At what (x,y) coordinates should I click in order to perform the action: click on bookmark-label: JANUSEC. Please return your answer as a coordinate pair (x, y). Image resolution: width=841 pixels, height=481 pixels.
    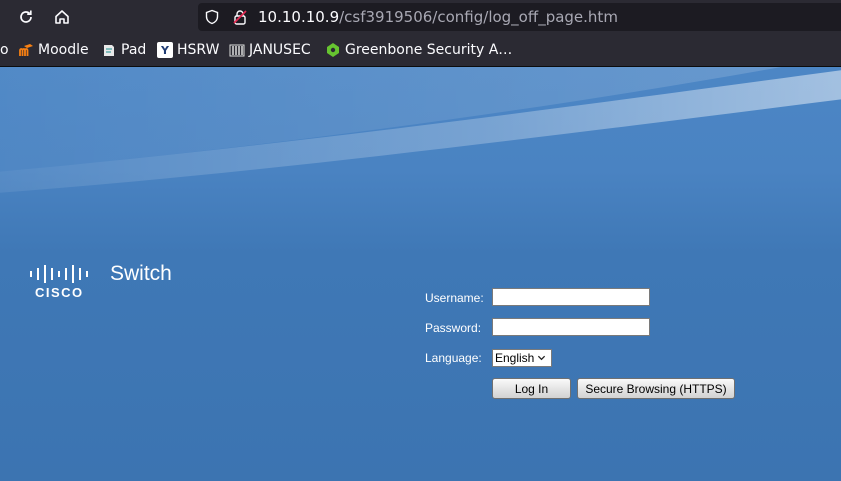
    Looking at the image, I should click on (280, 50).